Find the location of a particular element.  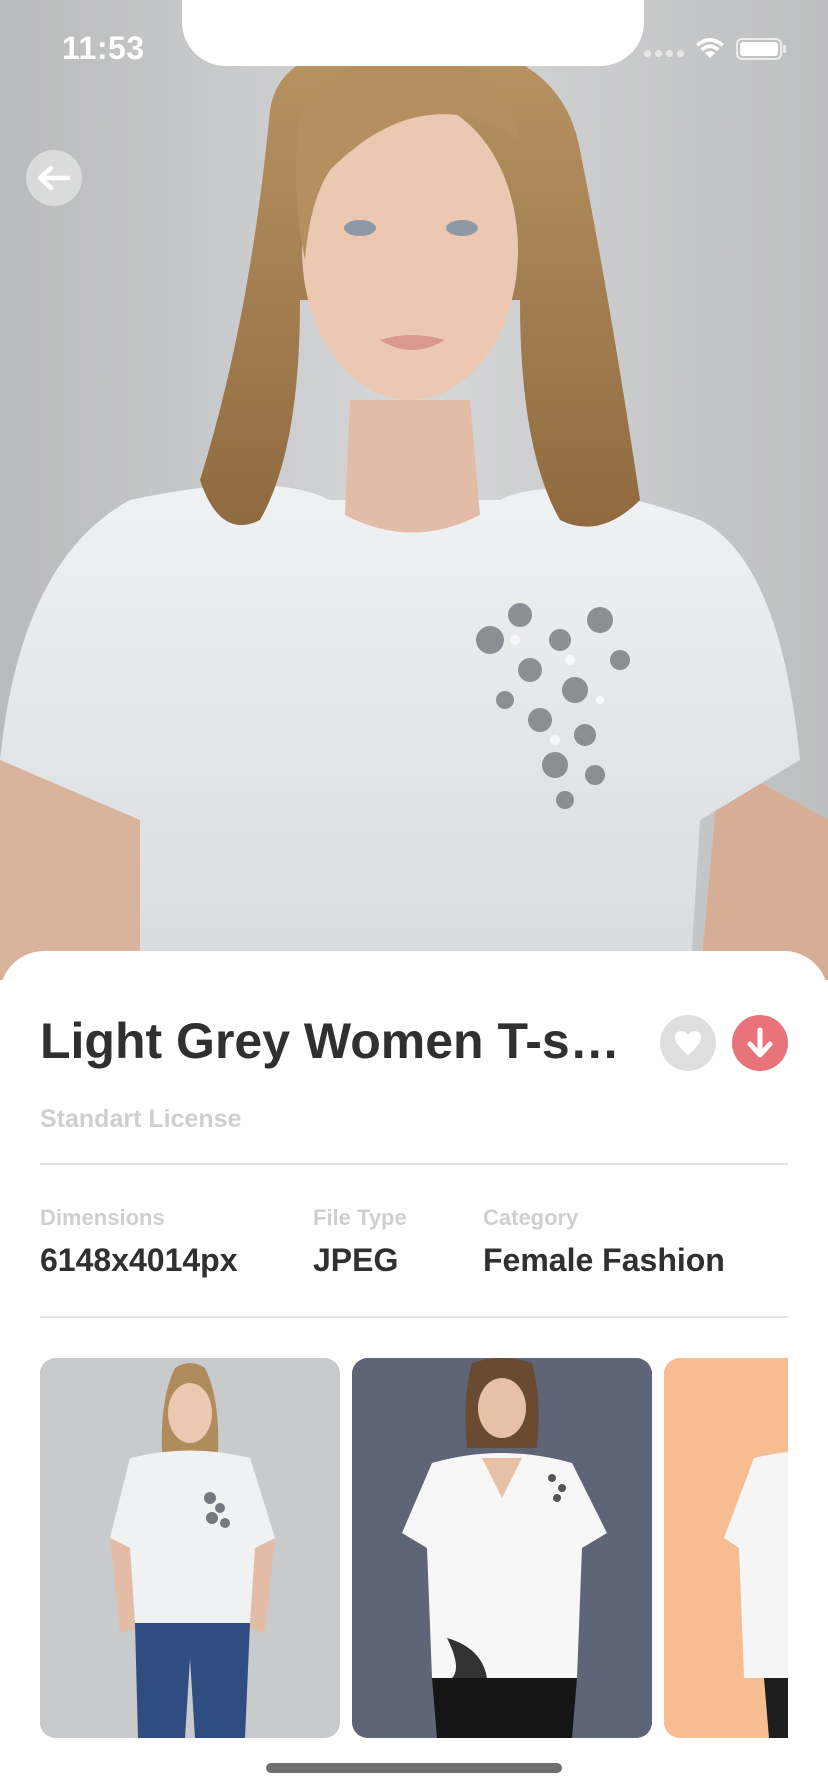

download-button is located at coordinates (760, 1043).